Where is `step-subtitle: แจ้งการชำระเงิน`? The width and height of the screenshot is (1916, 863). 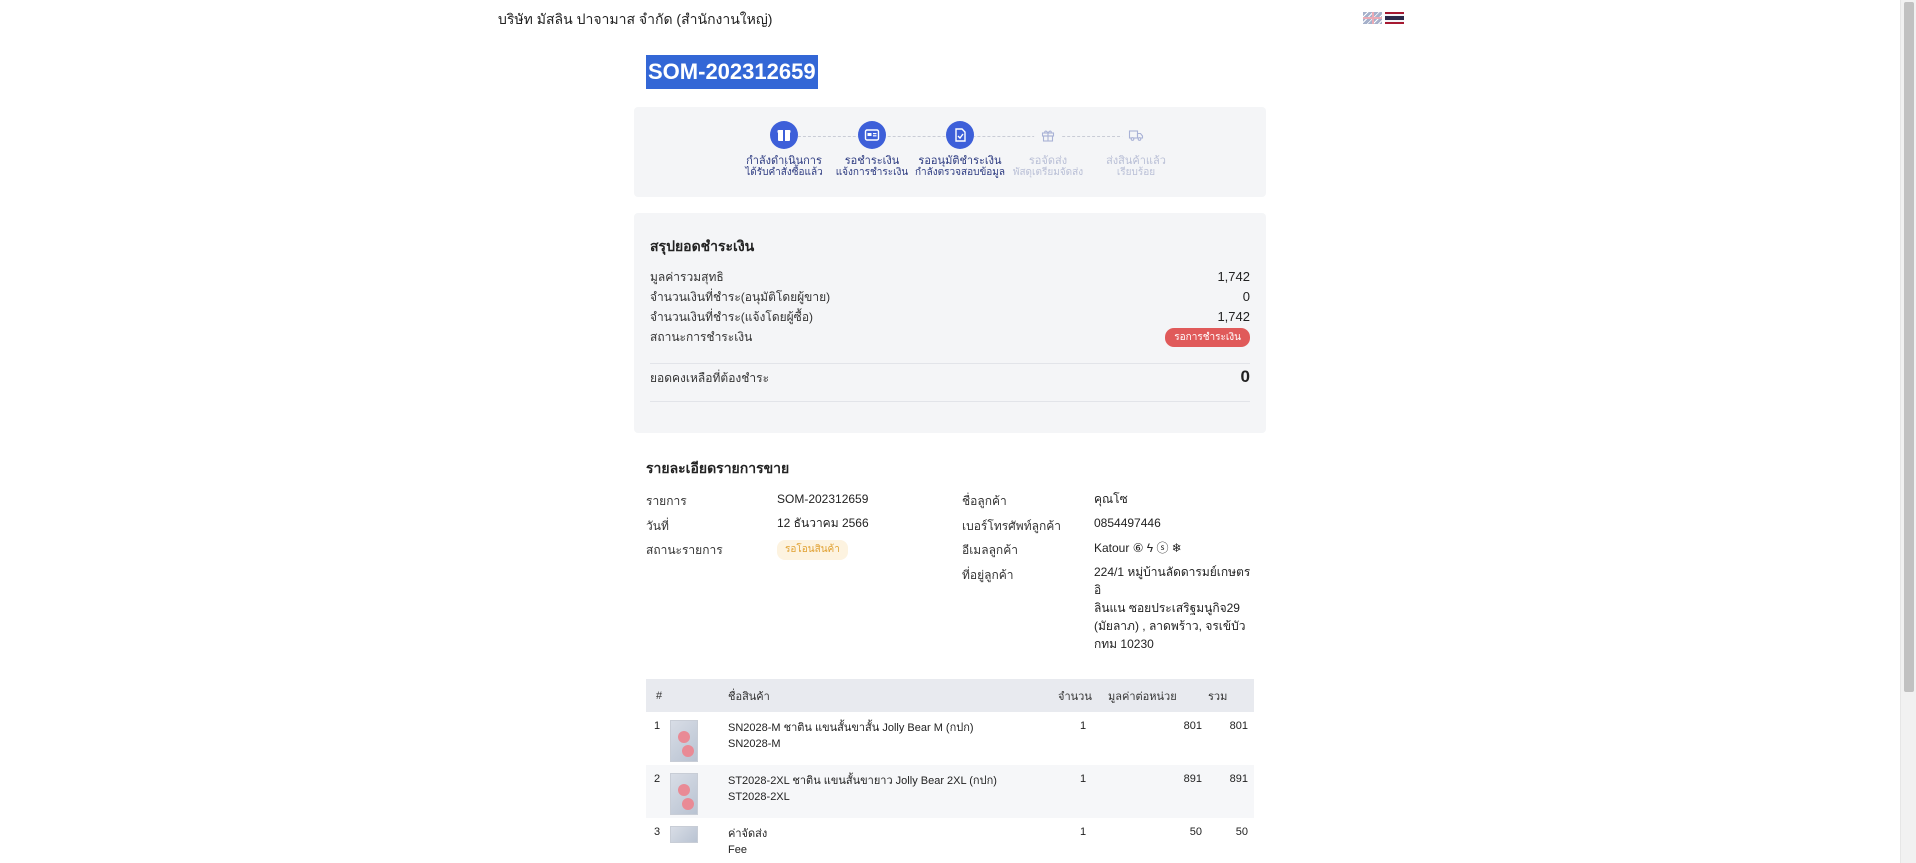 step-subtitle: แจ้งการชำระเงิน is located at coordinates (872, 172).